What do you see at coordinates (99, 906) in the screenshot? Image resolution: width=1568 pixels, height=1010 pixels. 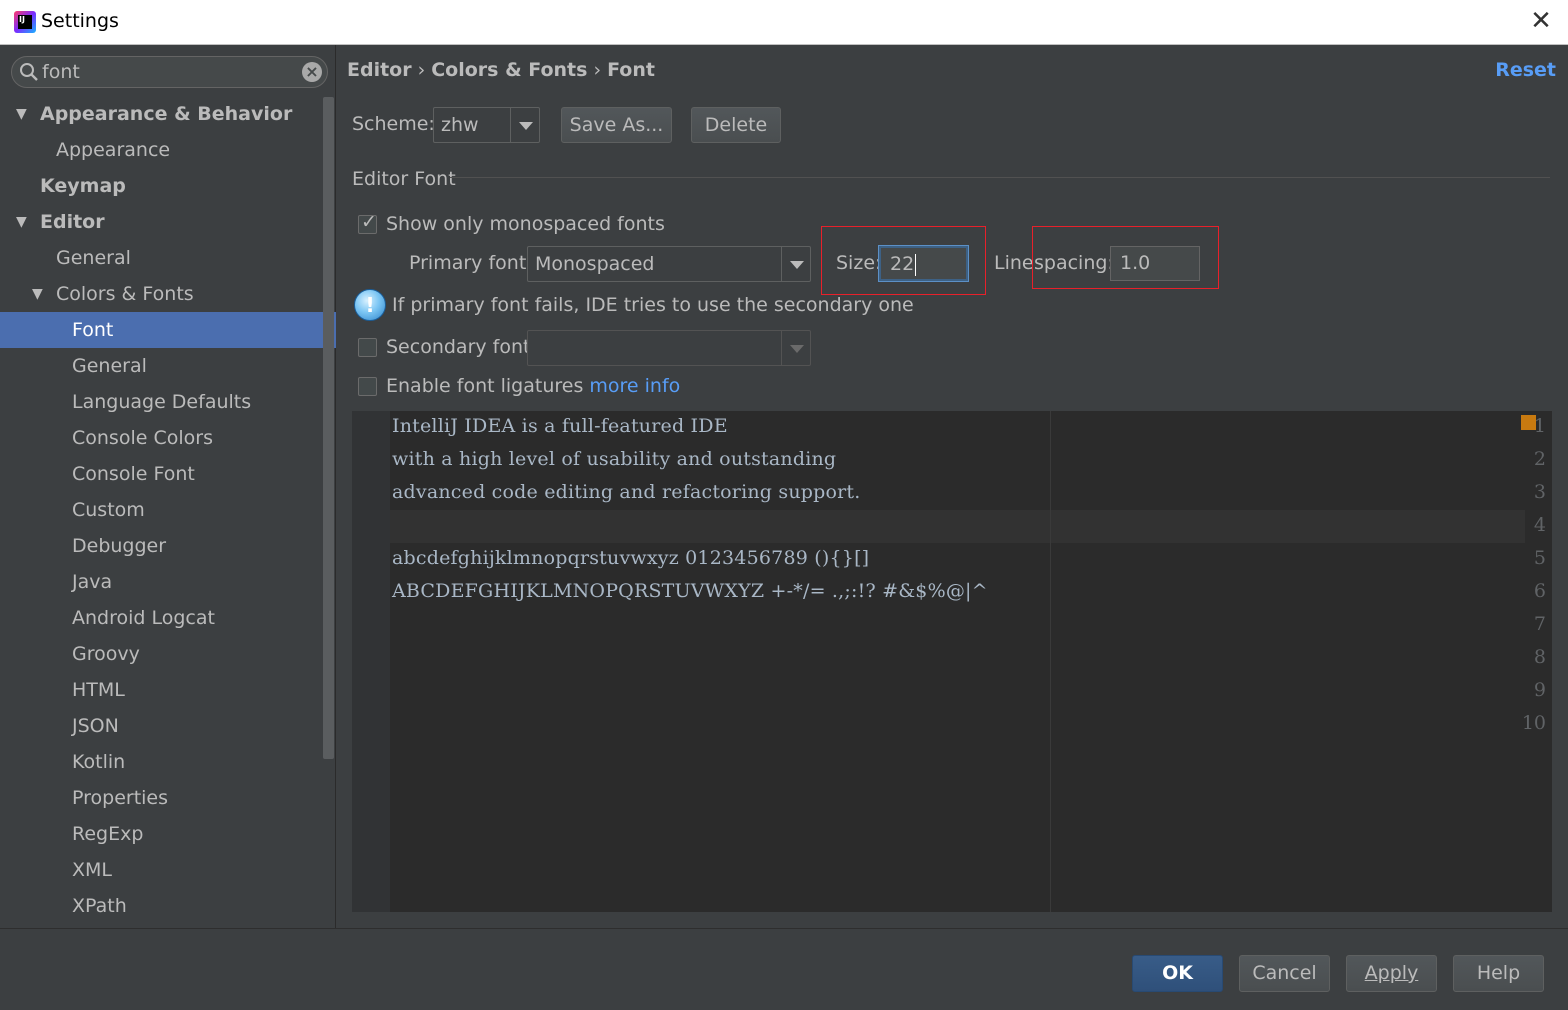 I see `tree-item-label: XPath` at bounding box center [99, 906].